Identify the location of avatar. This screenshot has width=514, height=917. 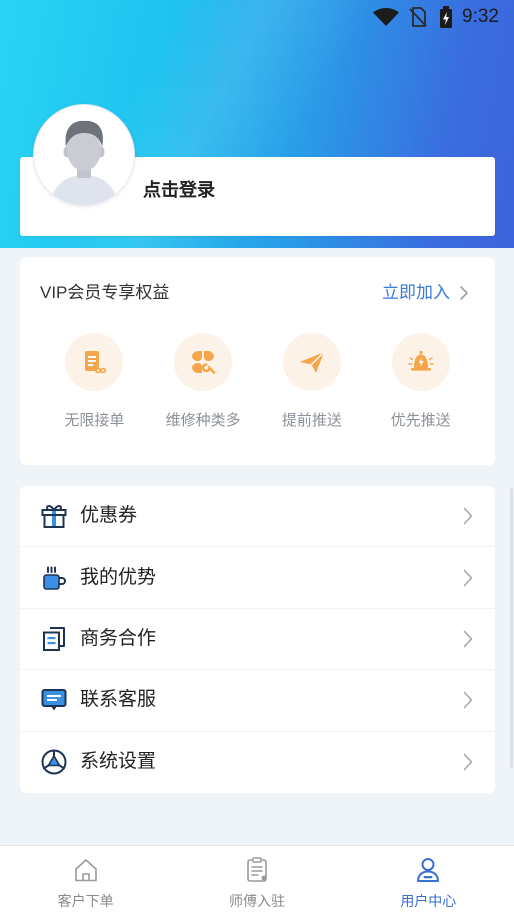
(84, 155).